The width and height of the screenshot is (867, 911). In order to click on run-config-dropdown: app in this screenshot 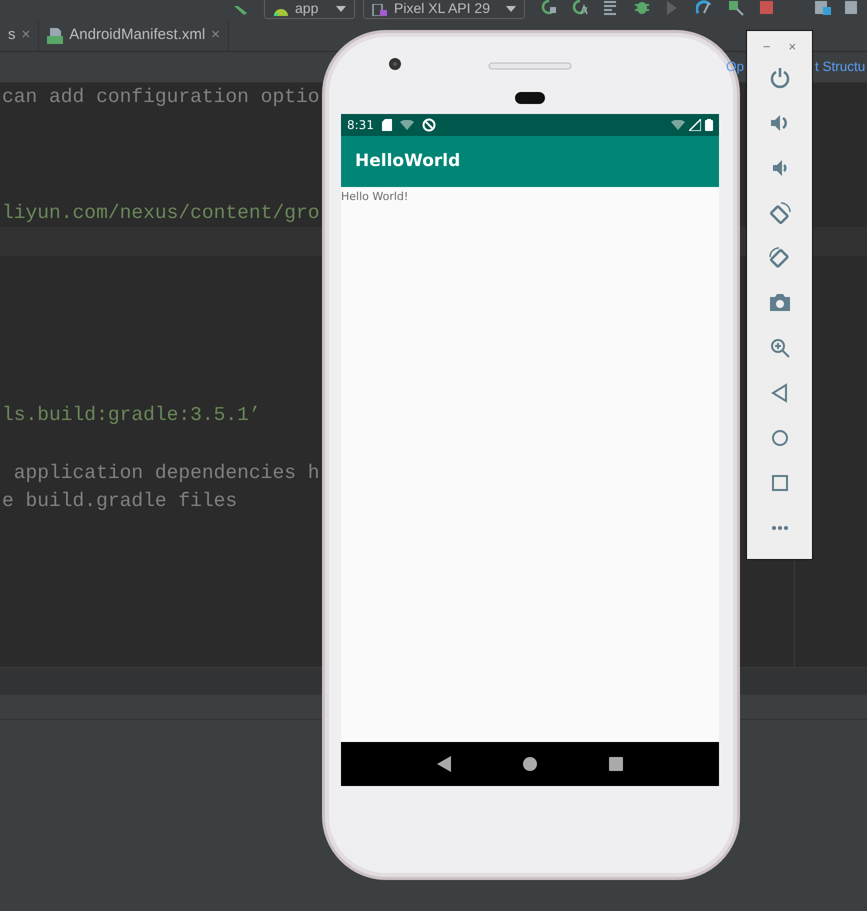, I will do `click(309, 9)`.